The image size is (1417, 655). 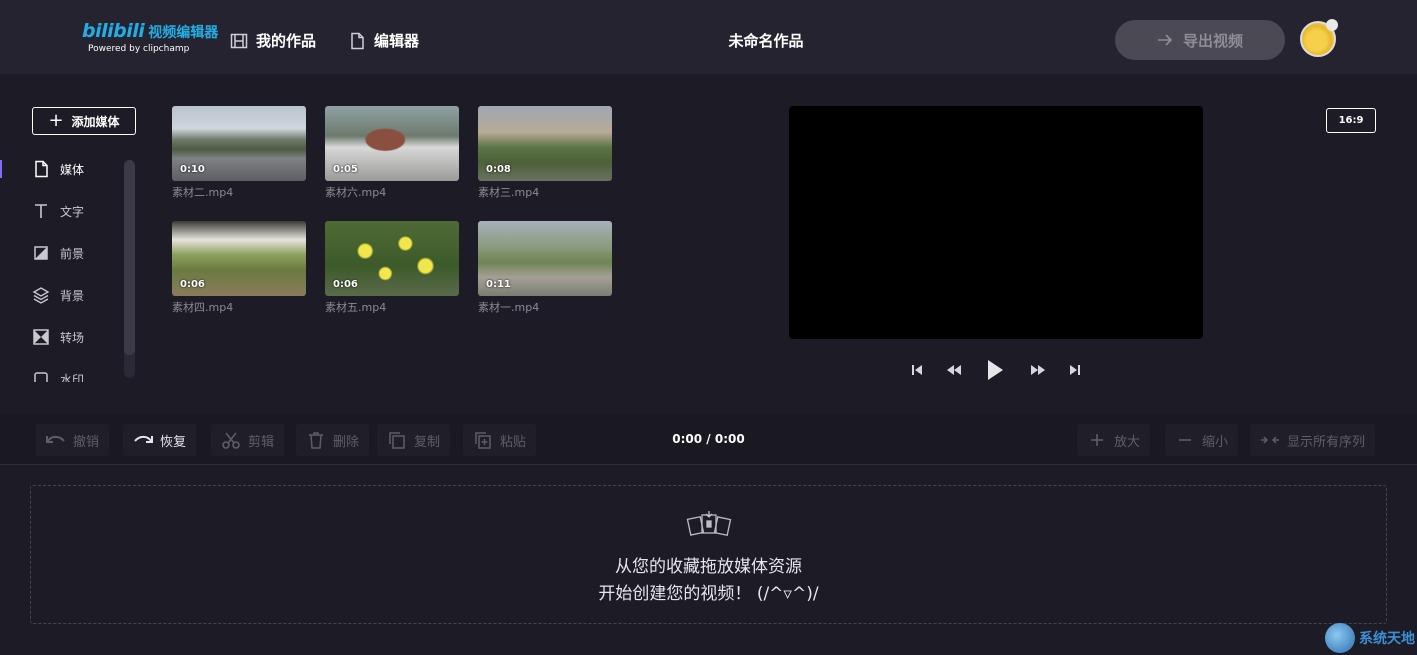 What do you see at coordinates (203, 192) in the screenshot?
I see `clip-name: 素材二.mp4` at bounding box center [203, 192].